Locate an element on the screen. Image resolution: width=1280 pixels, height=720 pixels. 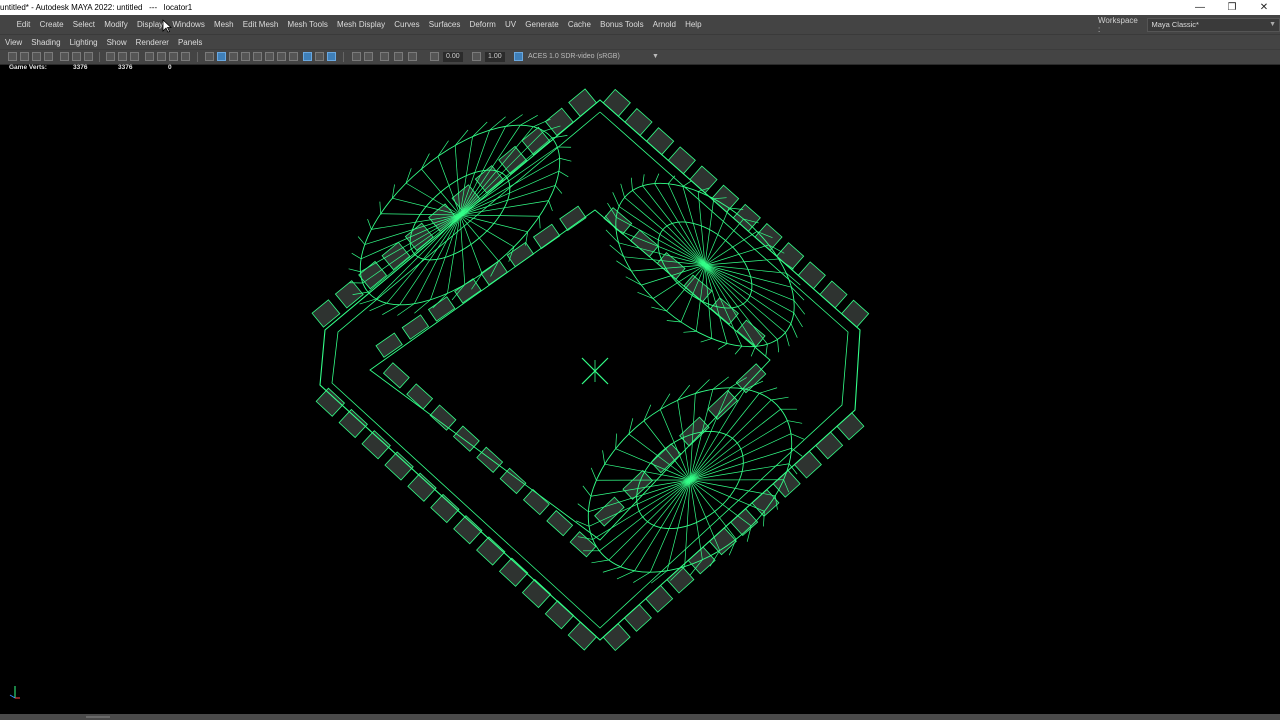
window-title: untitled* - Autodesk MAYA 2022 is located at coordinates (96, 7).